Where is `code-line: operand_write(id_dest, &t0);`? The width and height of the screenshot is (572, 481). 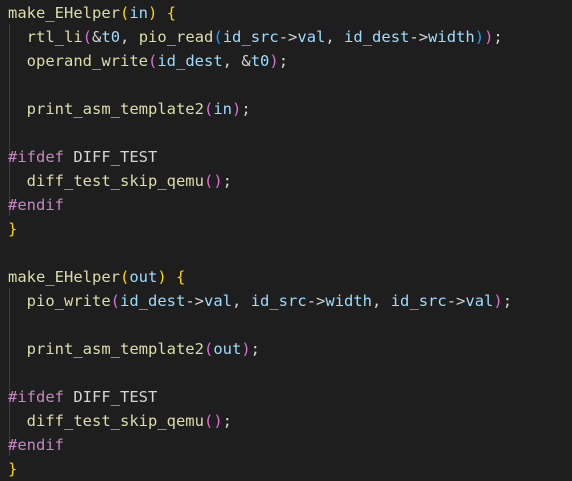 code-line: operand_write(id_dest, &t0); is located at coordinates (148, 61).